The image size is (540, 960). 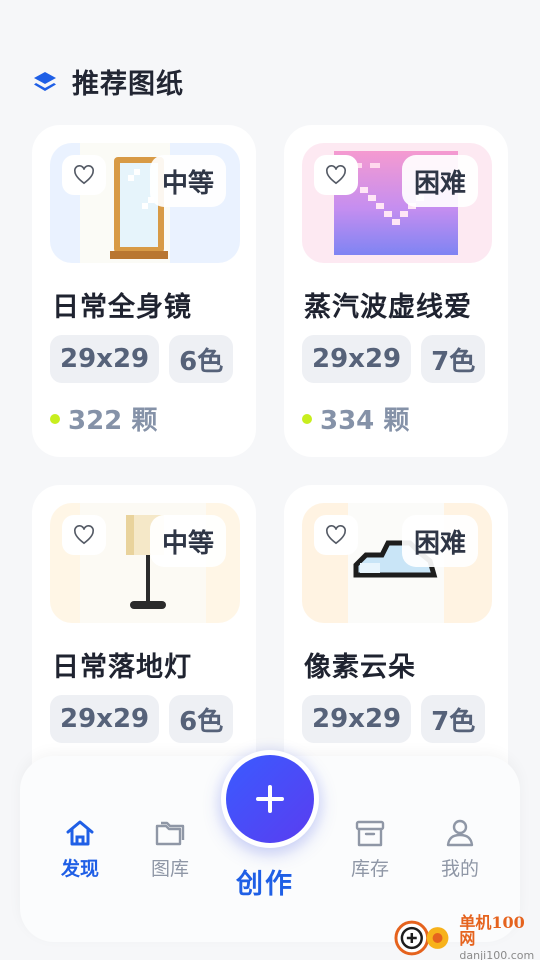 I want to click on watermark: 单机100网 danji100.com, so click(x=466, y=936).